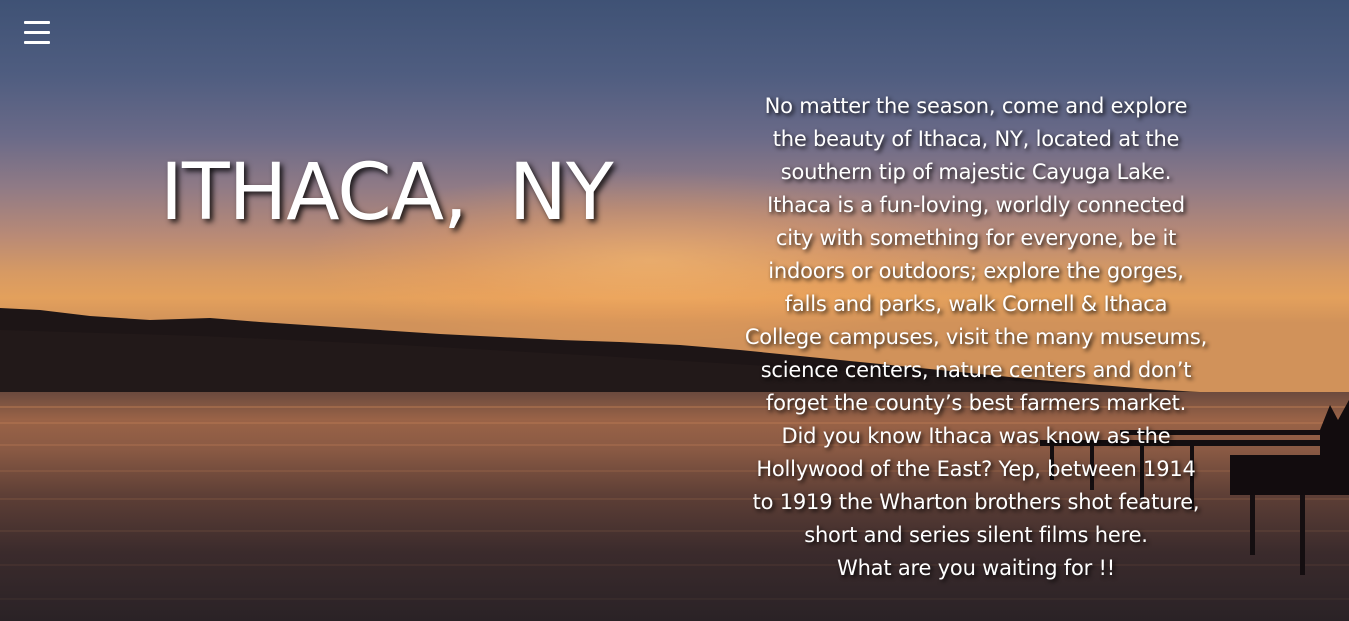  I want to click on intro-line: falls and parks, walk Cornell & Ithaca, so click(976, 304).